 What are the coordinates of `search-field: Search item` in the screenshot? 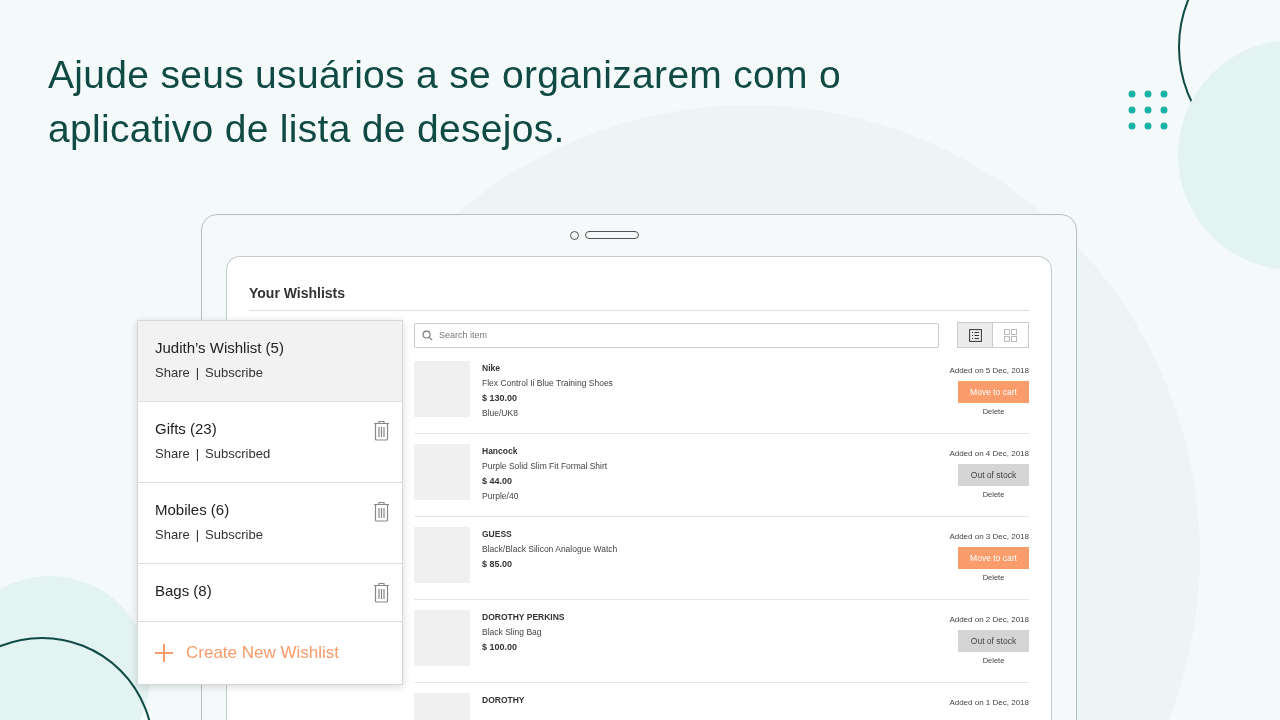 It's located at (676, 335).